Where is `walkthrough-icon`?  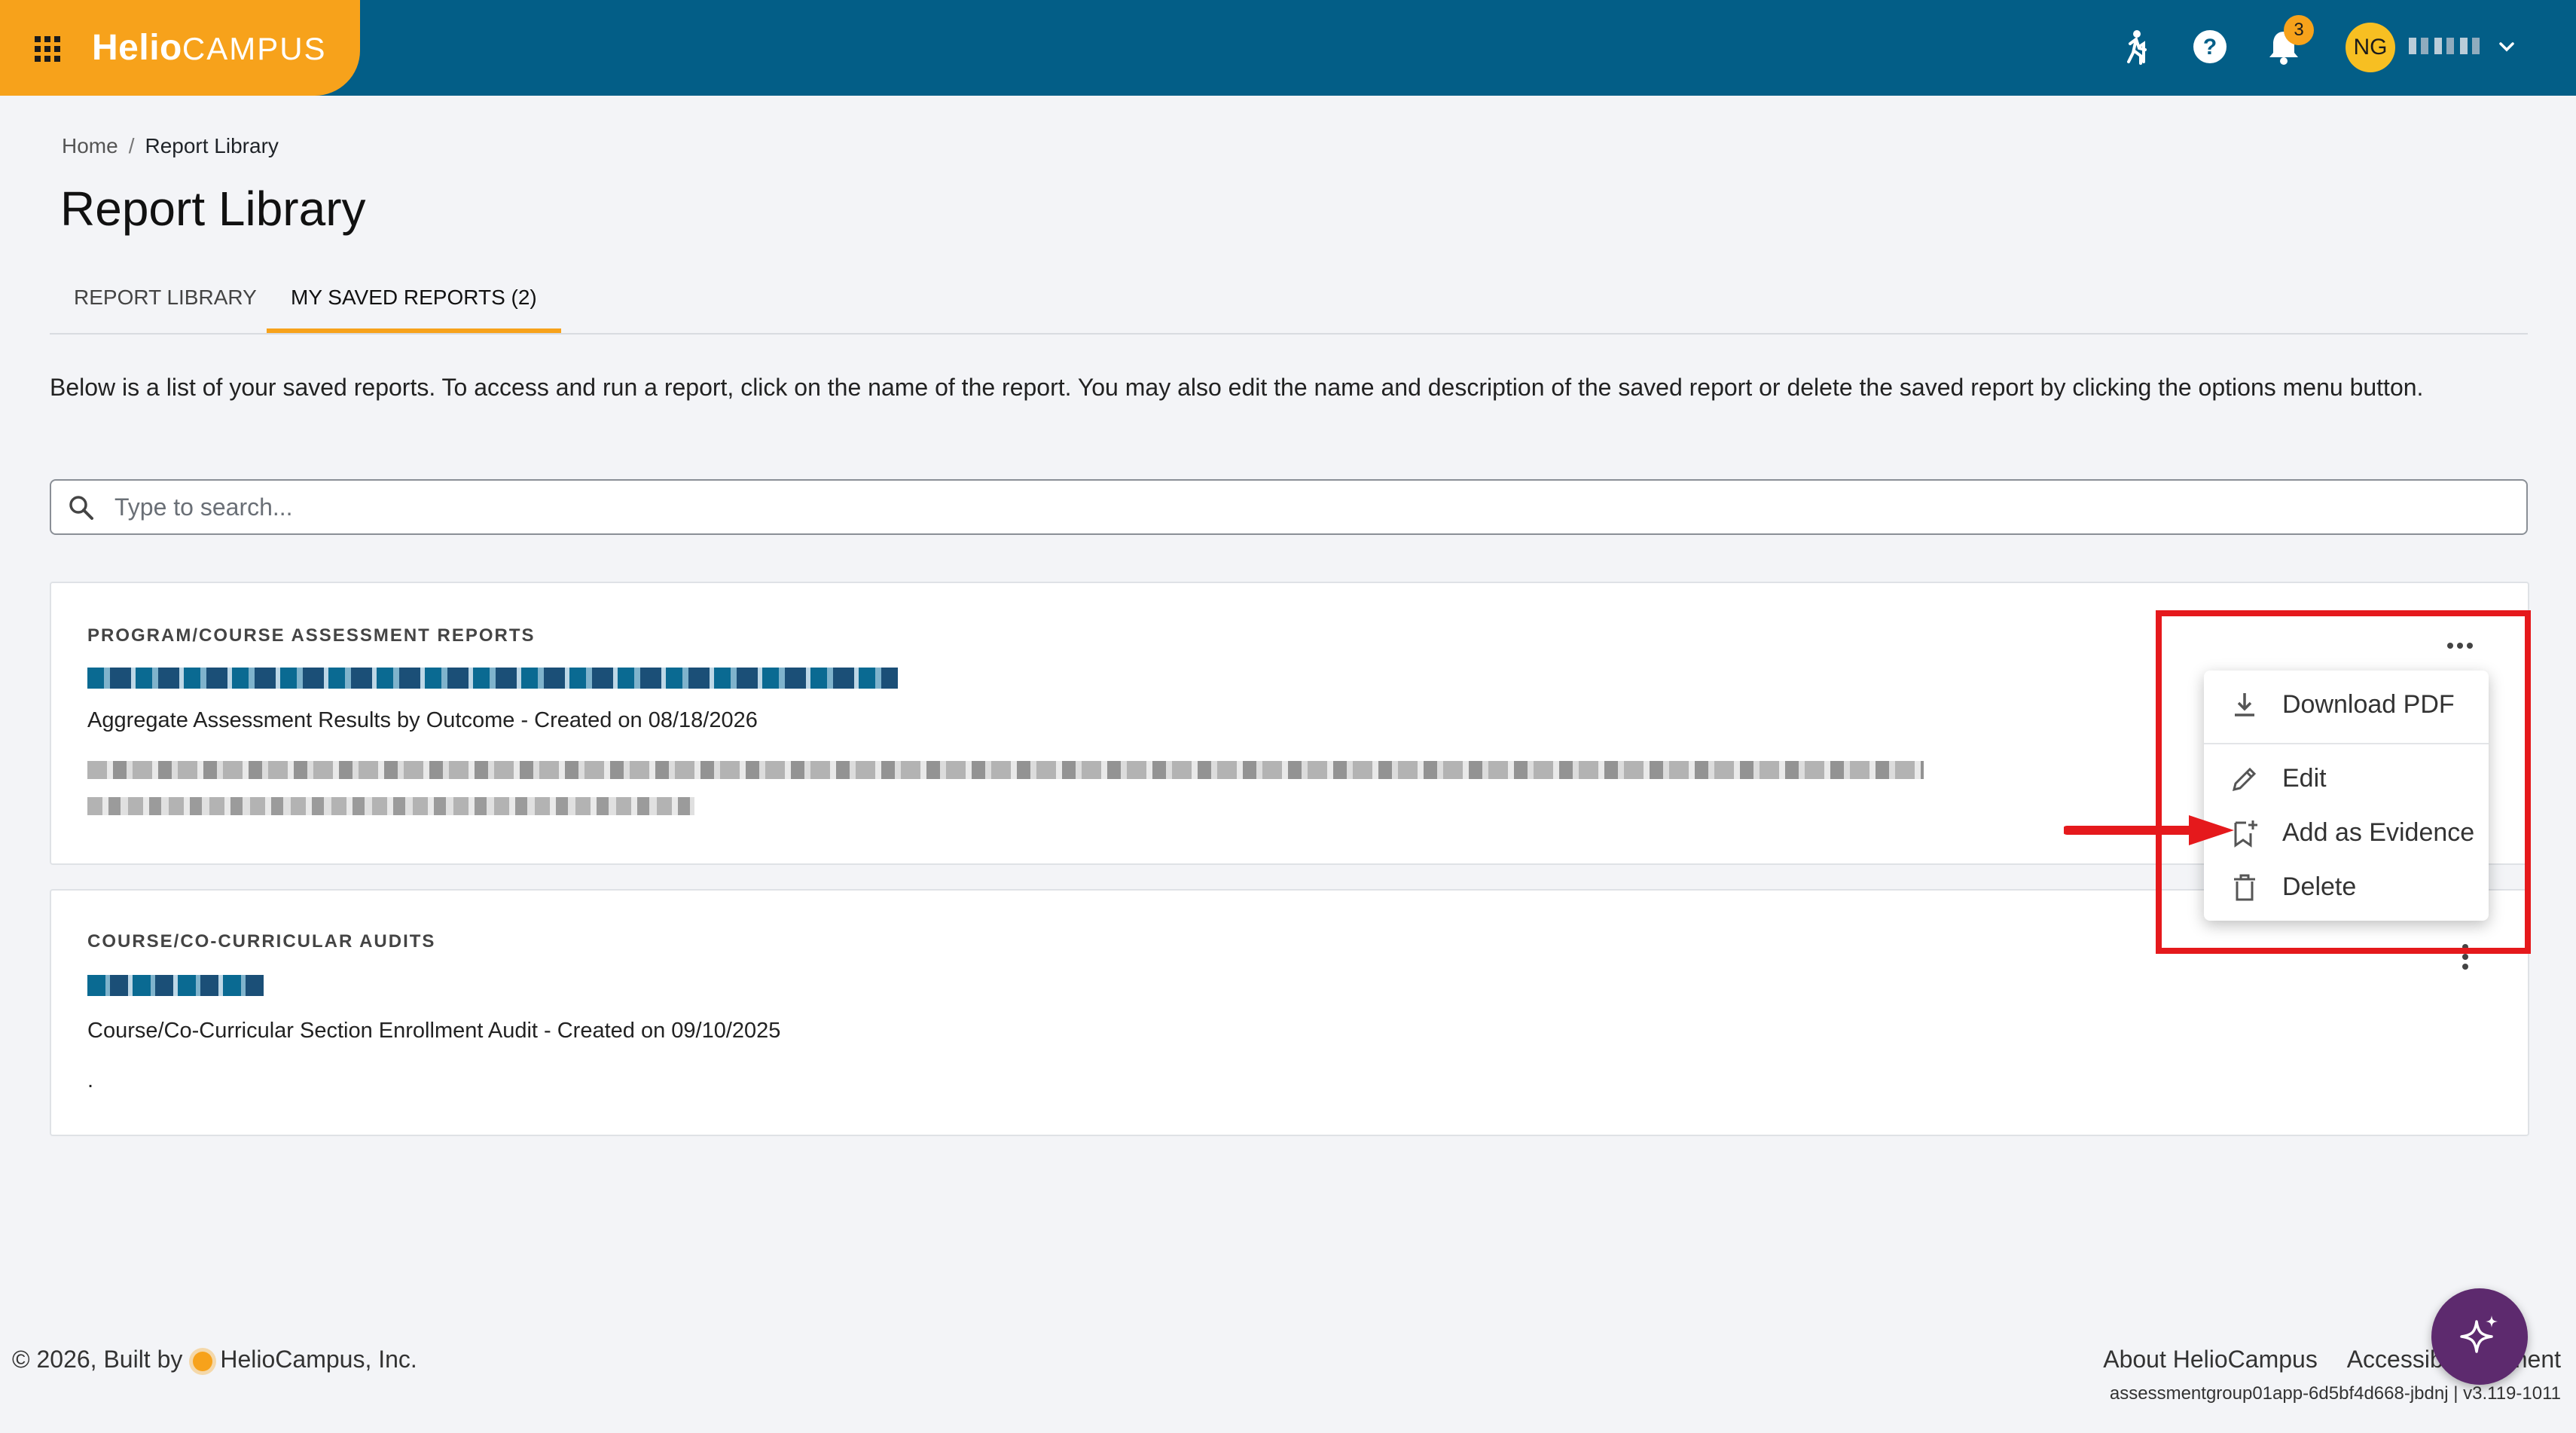 walkthrough-icon is located at coordinates (2137, 46).